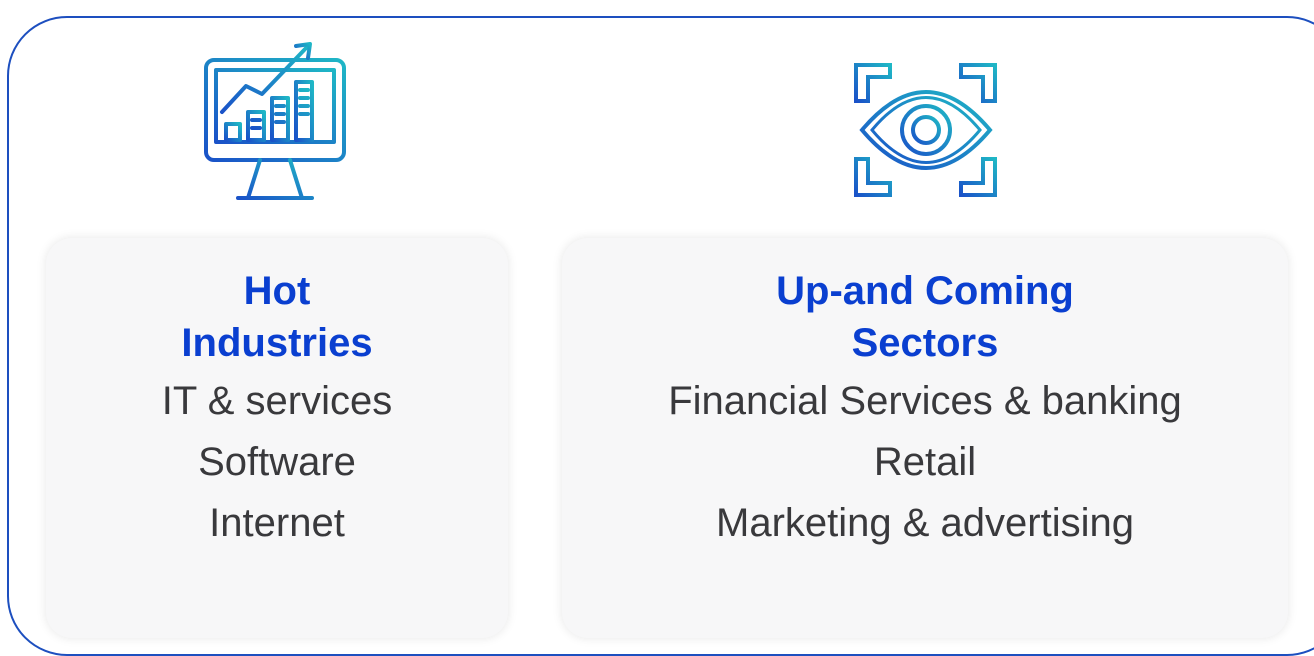 The height and width of the screenshot is (656, 1314). What do you see at coordinates (277, 523) in the screenshot?
I see `list-item: Internet` at bounding box center [277, 523].